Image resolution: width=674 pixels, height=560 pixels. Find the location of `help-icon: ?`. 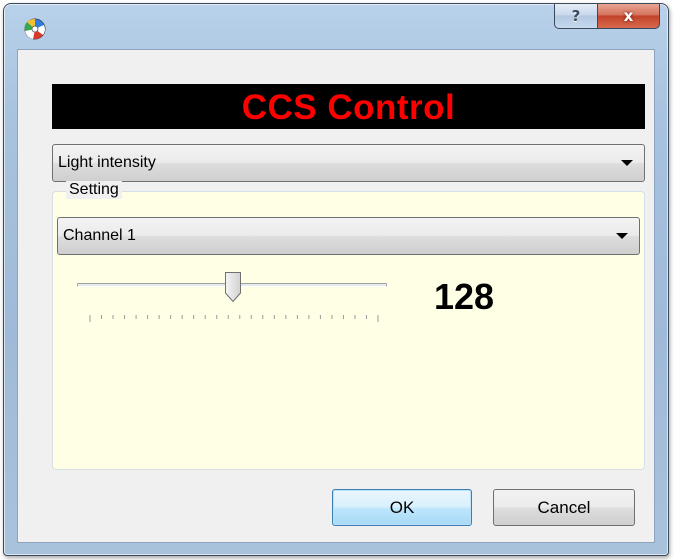

help-icon: ? is located at coordinates (576, 16).